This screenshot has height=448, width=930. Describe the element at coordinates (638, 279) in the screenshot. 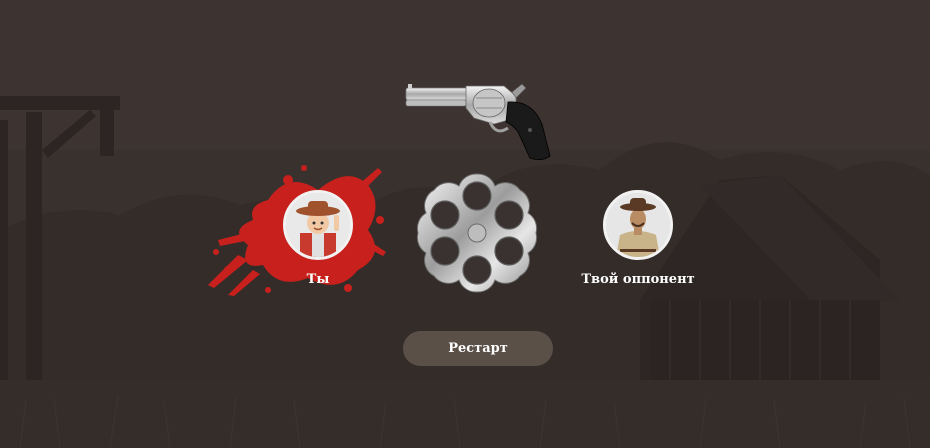

I see `player-label-opponent: Твой оппонент` at that location.